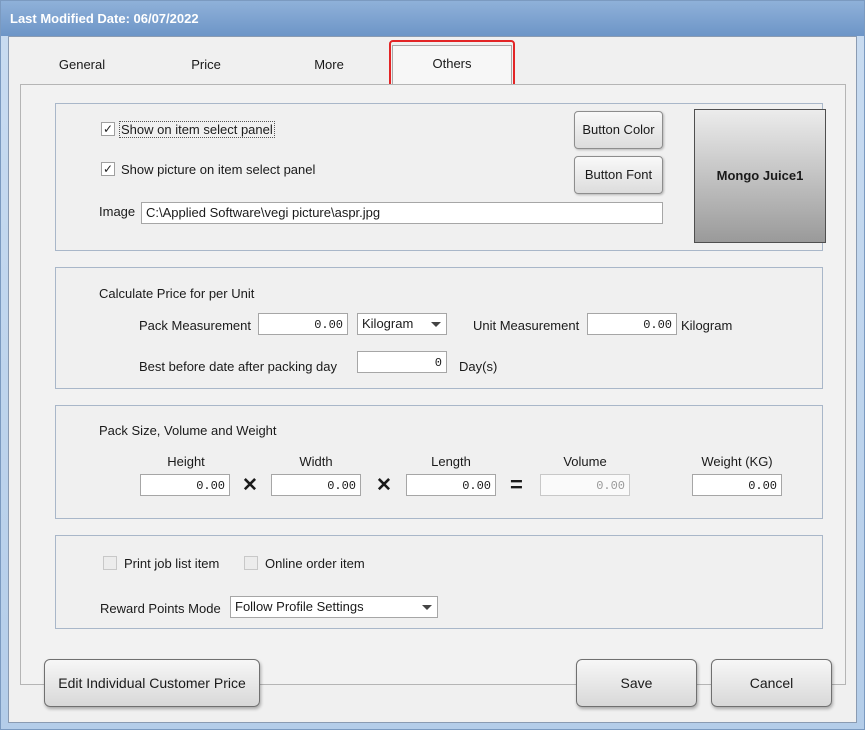  What do you see at coordinates (388, 323) in the screenshot?
I see `pack-unit-value: Kilogram` at bounding box center [388, 323].